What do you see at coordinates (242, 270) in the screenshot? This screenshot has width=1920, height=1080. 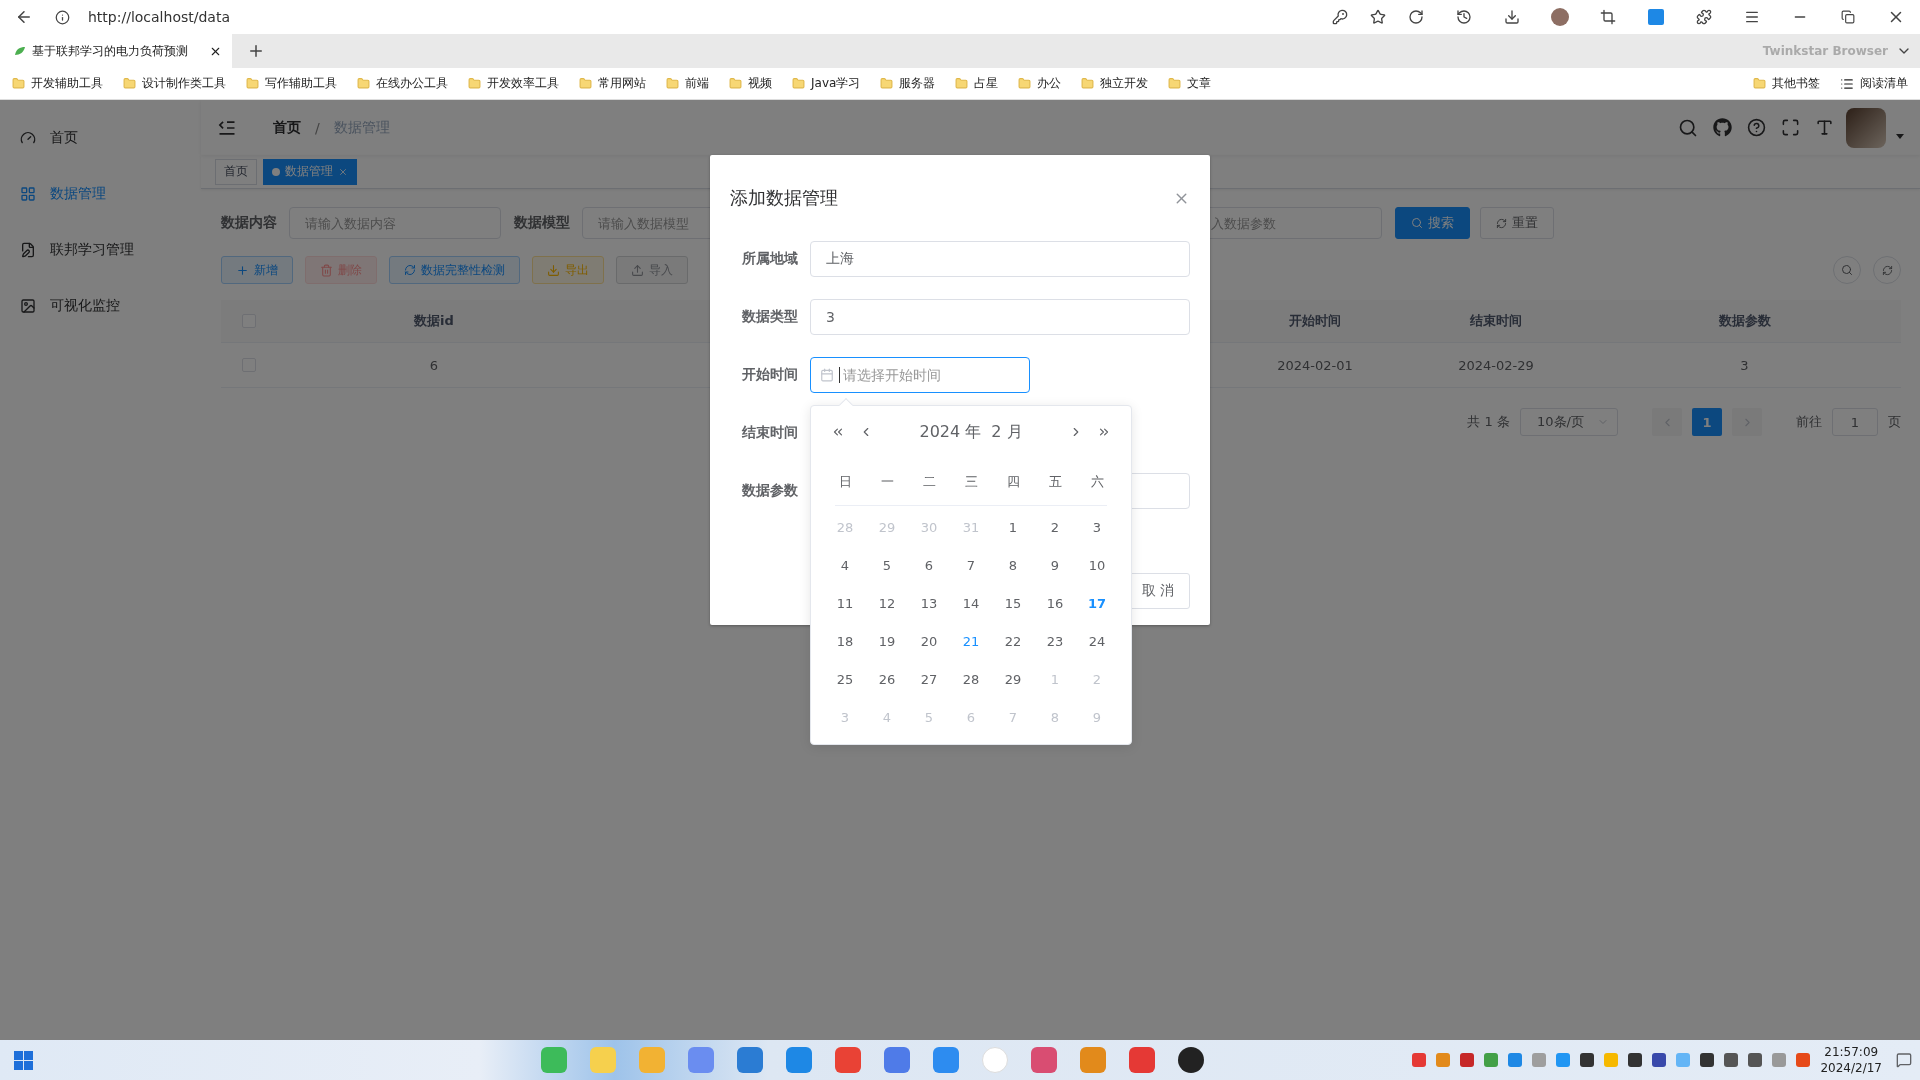 I see `plus-icon` at bounding box center [242, 270].